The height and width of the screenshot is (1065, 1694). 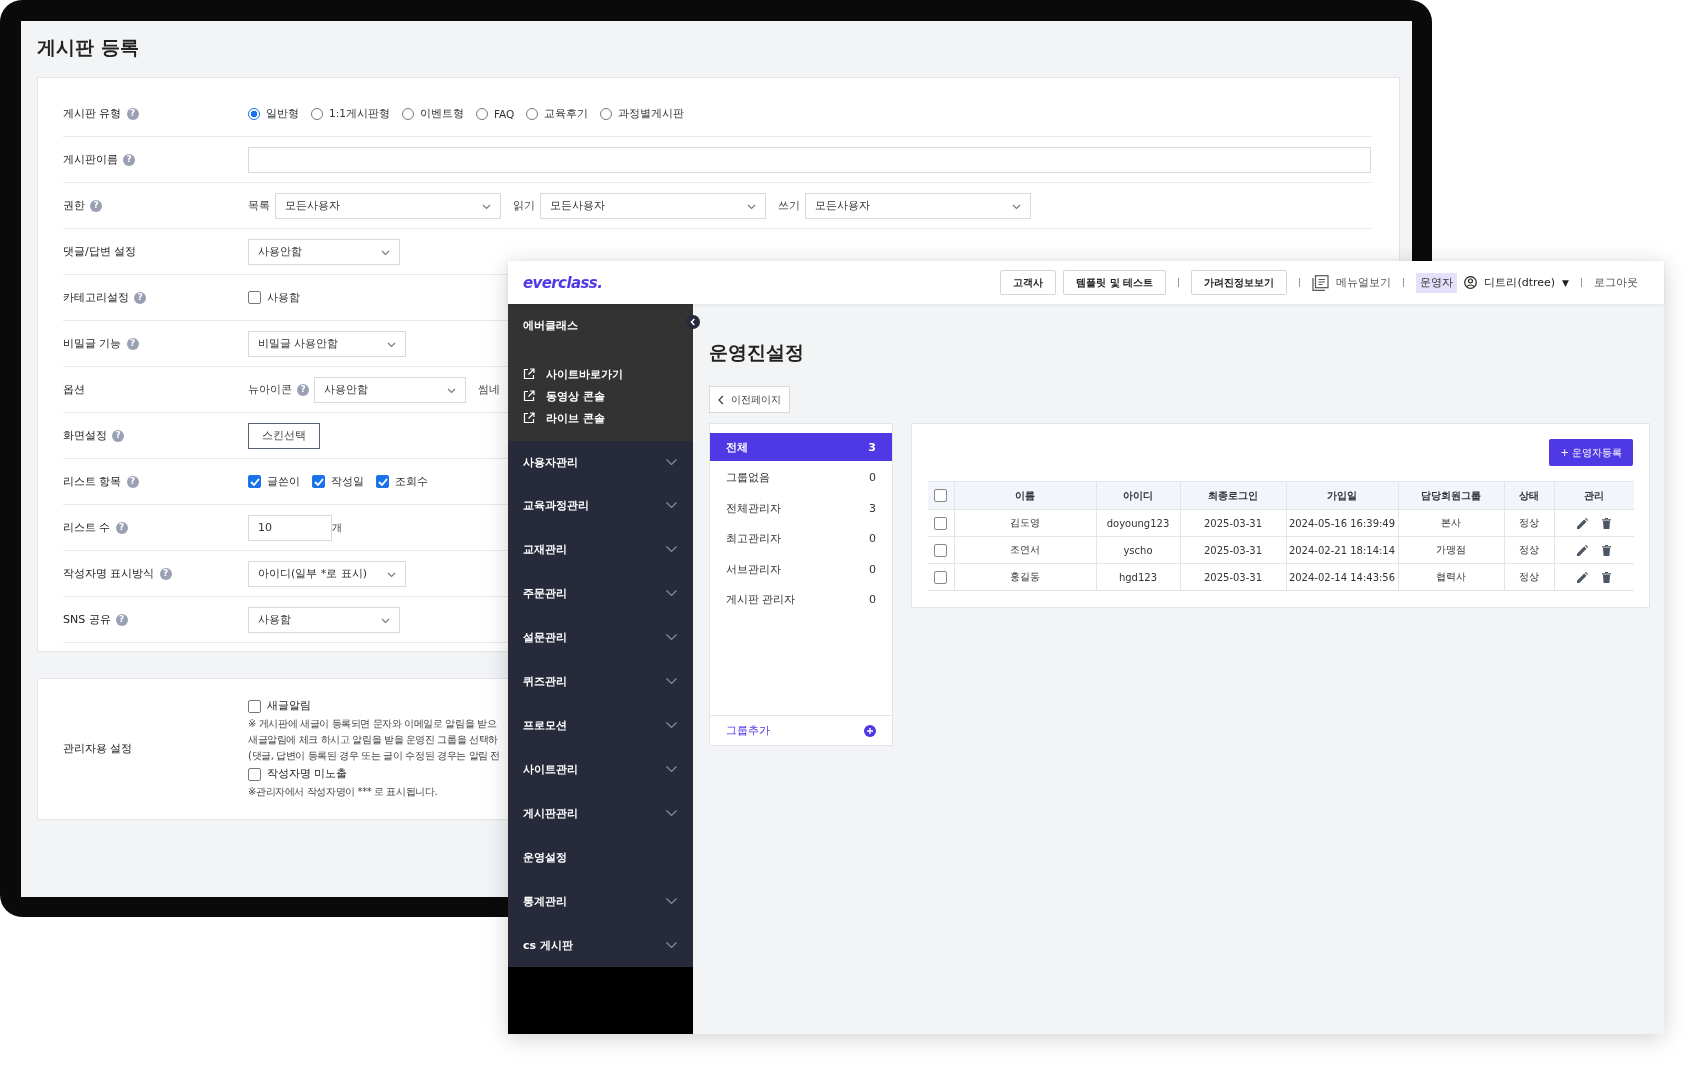 What do you see at coordinates (748, 478) in the screenshot?
I see `group-name: 그룹없음` at bounding box center [748, 478].